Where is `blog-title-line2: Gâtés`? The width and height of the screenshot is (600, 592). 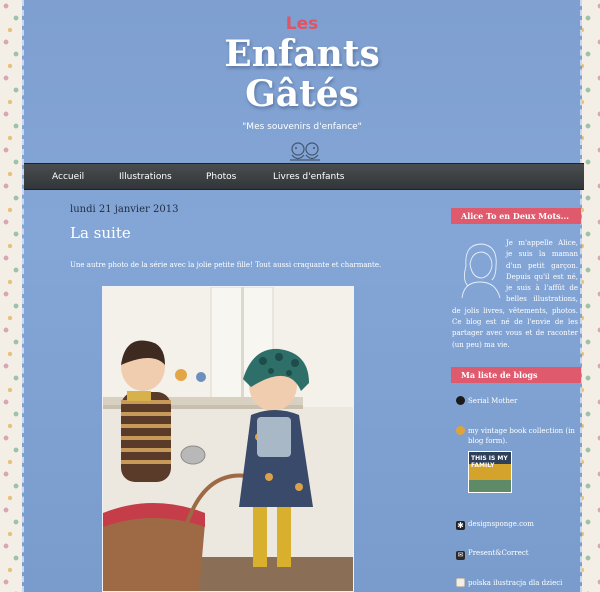
blog-title-line2: Gâtés is located at coordinates (302, 94).